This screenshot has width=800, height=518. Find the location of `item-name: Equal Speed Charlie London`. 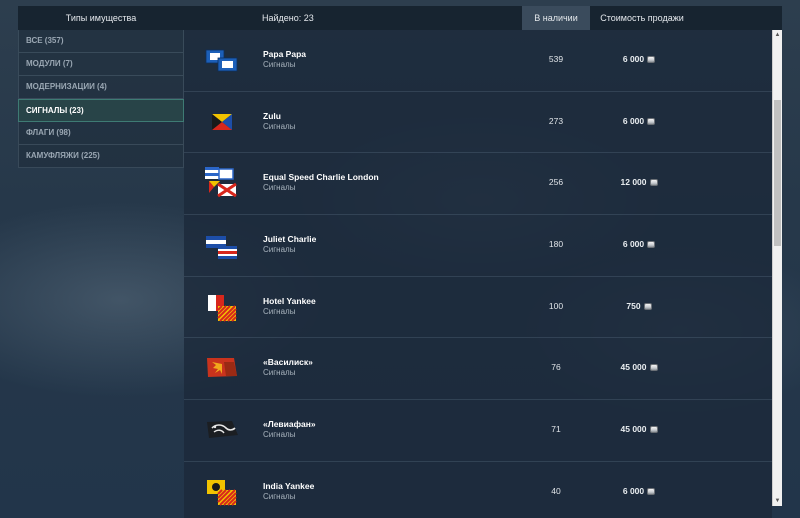

item-name: Equal Speed Charlie London is located at coordinates (321, 177).